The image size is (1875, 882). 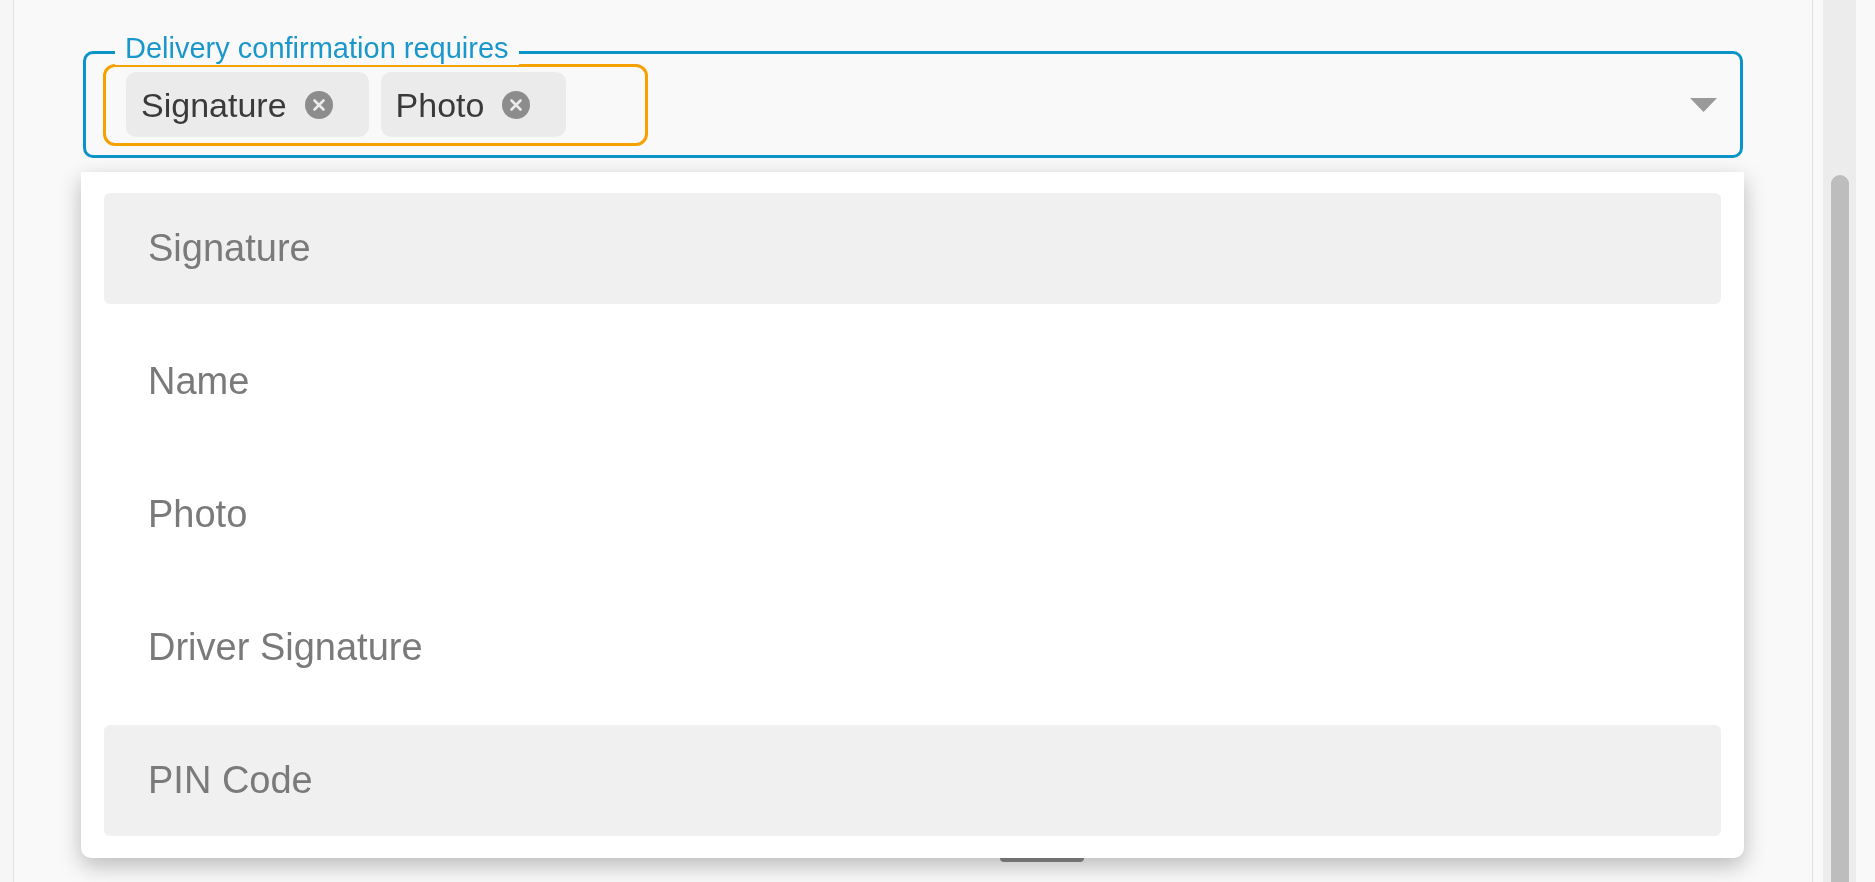 What do you see at coordinates (912, 780) in the screenshot?
I see `menu-option: PIN Code` at bounding box center [912, 780].